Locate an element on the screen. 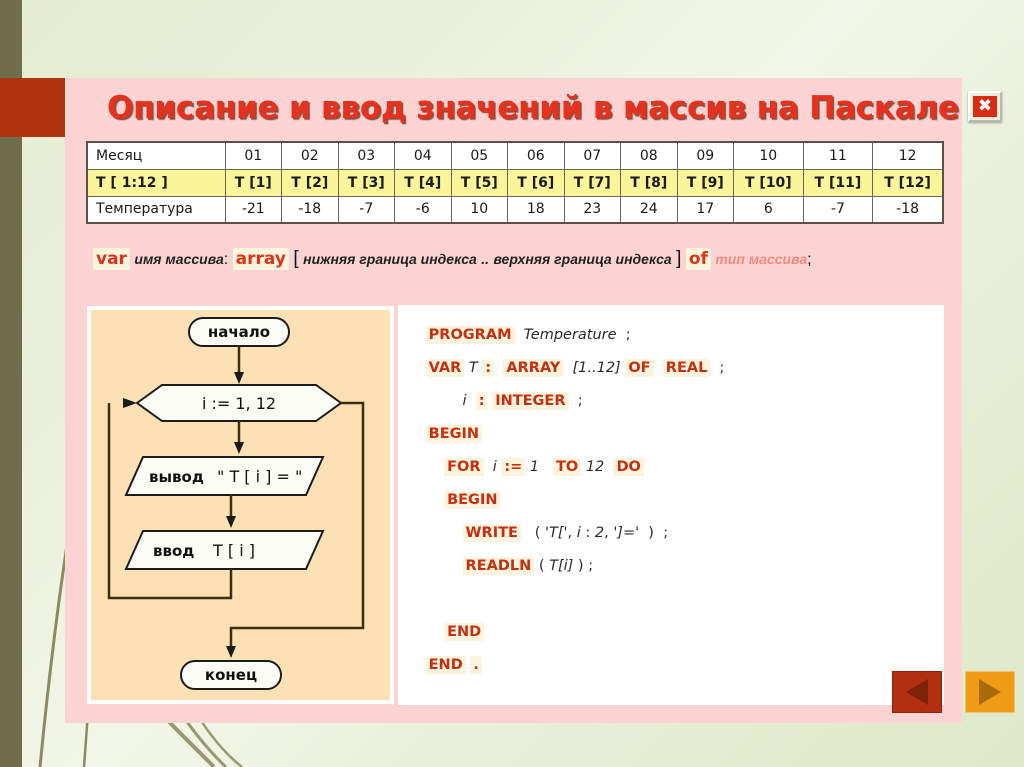  code-token-num: 'T[' is located at coordinates (556, 533).